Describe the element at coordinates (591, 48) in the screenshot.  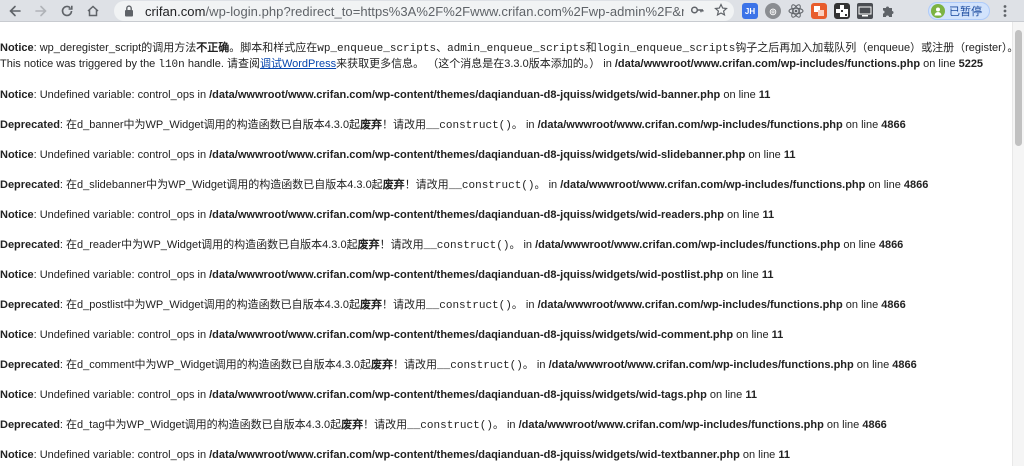
I see `notice-text: 和` at that location.